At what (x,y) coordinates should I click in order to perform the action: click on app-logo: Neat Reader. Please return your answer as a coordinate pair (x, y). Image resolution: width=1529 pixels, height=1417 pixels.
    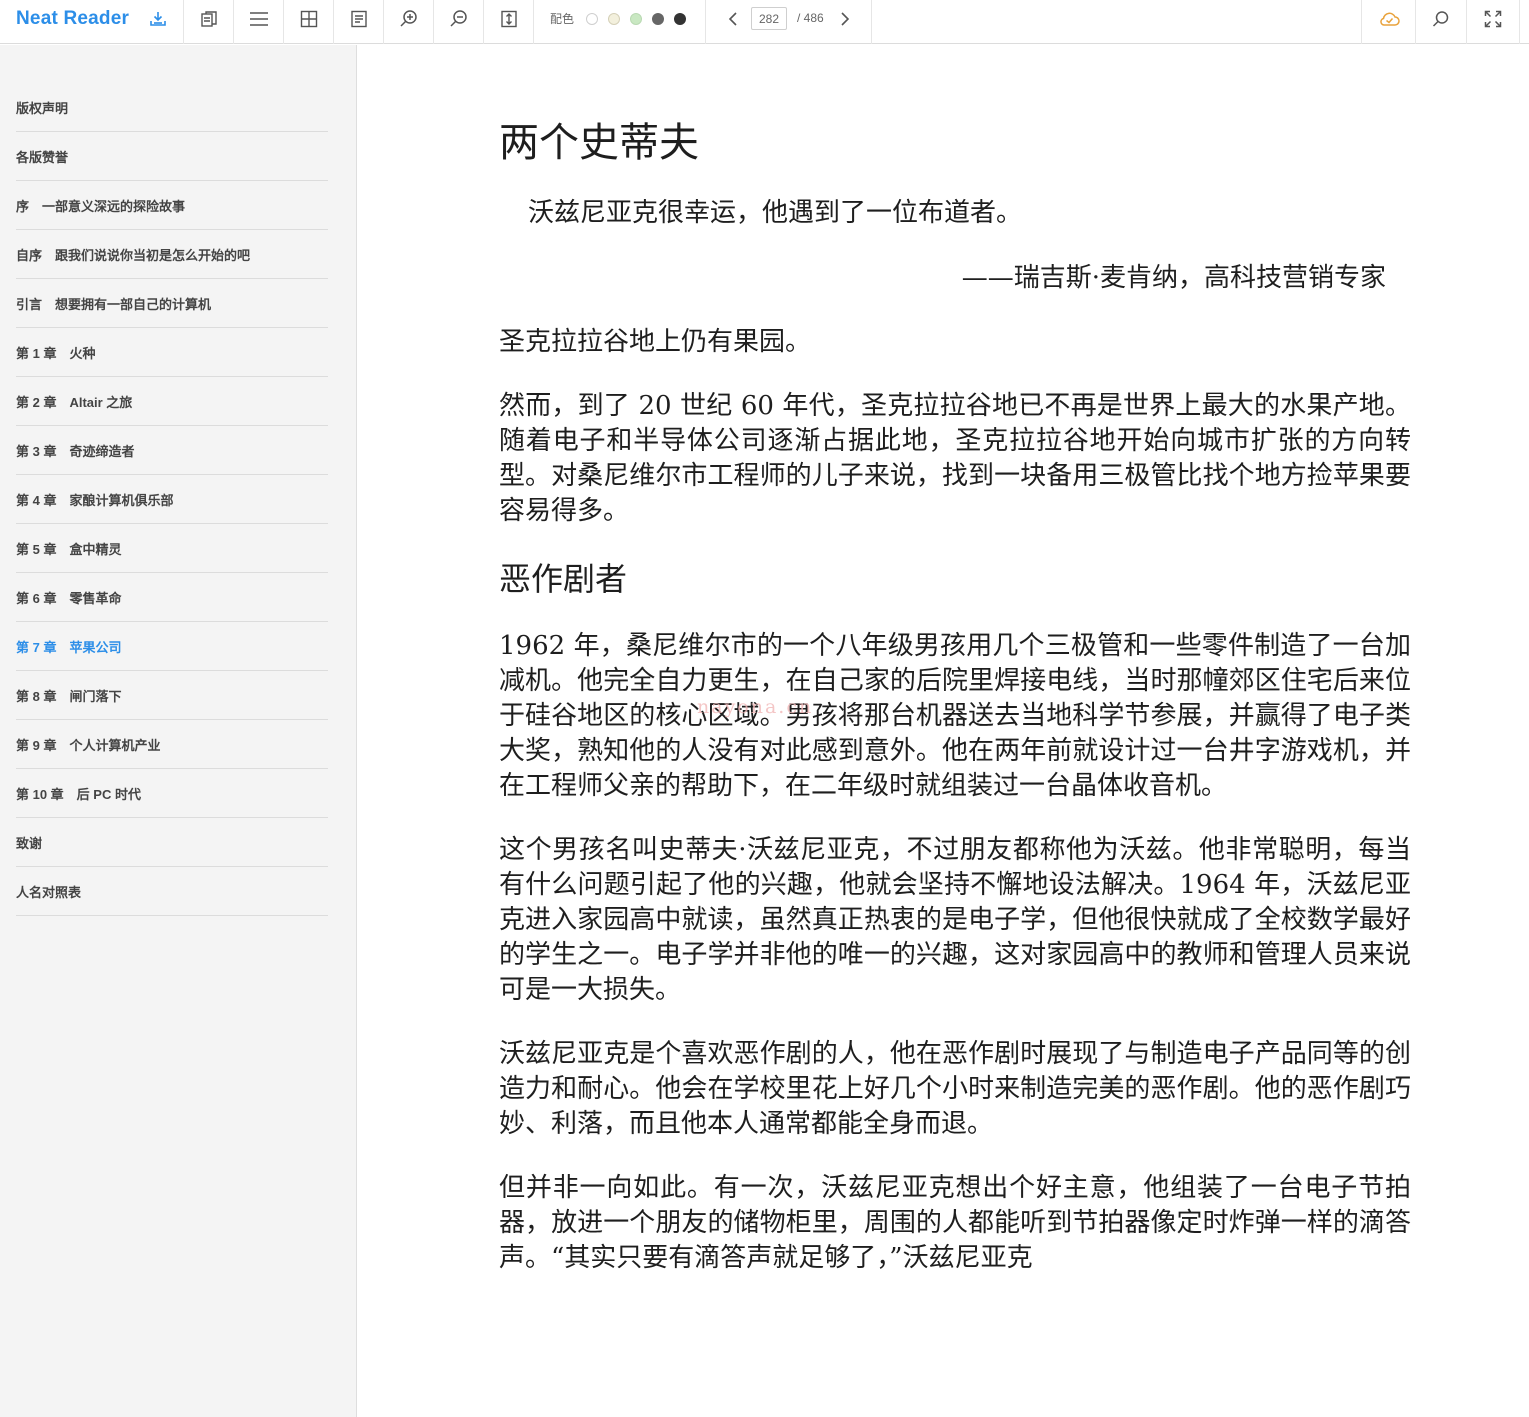
    Looking at the image, I should click on (73, 18).